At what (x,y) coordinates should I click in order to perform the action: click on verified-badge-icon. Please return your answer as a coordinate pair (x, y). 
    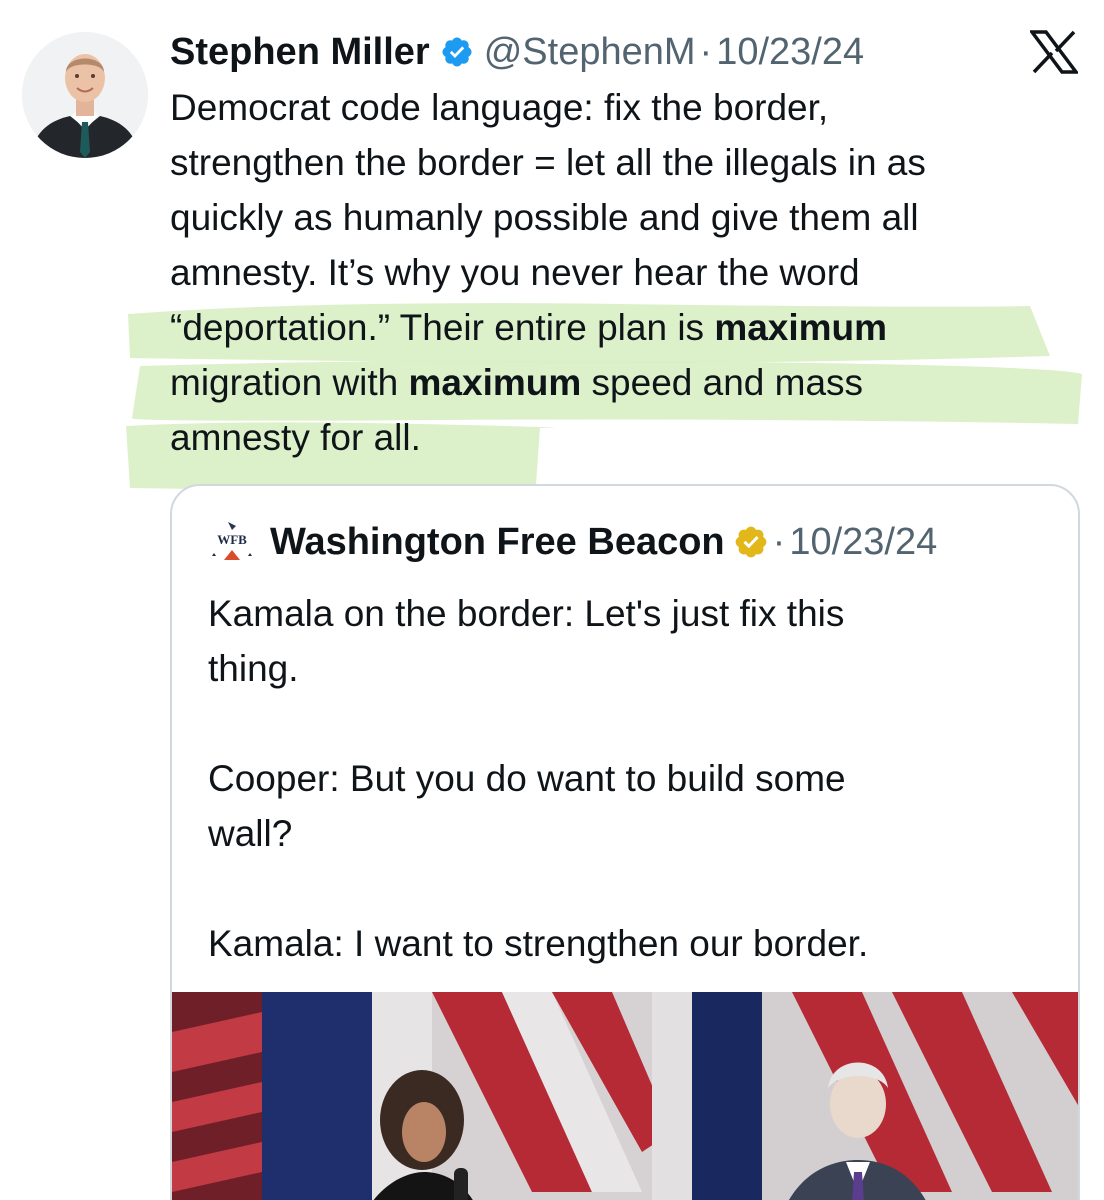
    Looking at the image, I should click on (457, 52).